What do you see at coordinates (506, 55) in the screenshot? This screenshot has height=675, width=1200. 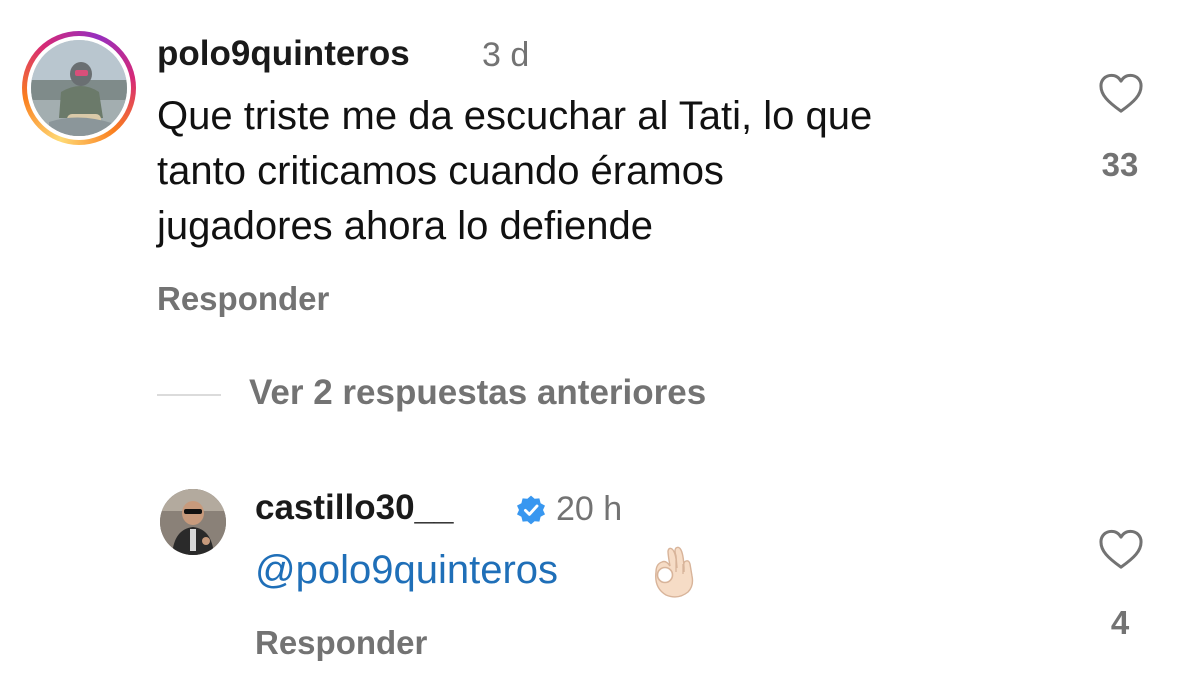 I see `comment-timestamp: 3 d` at bounding box center [506, 55].